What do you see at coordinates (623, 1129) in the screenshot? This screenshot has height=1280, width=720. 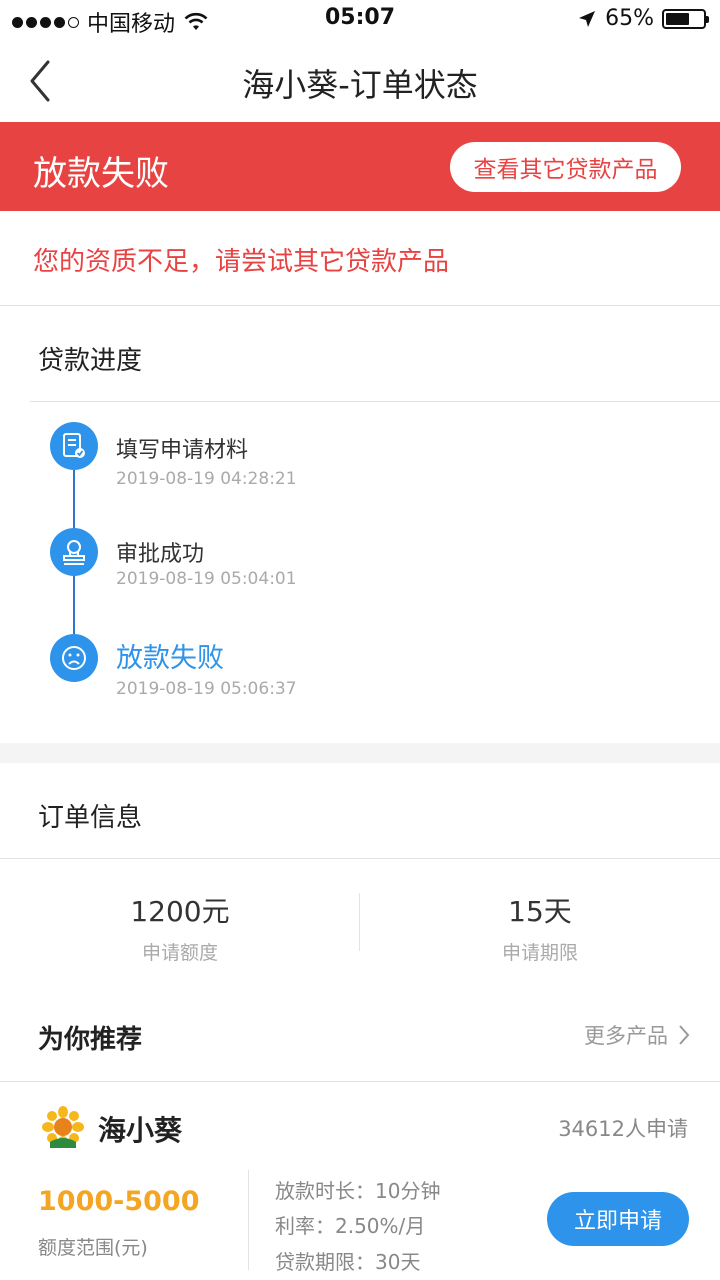 I see `applicant-count: 34612人申请` at bounding box center [623, 1129].